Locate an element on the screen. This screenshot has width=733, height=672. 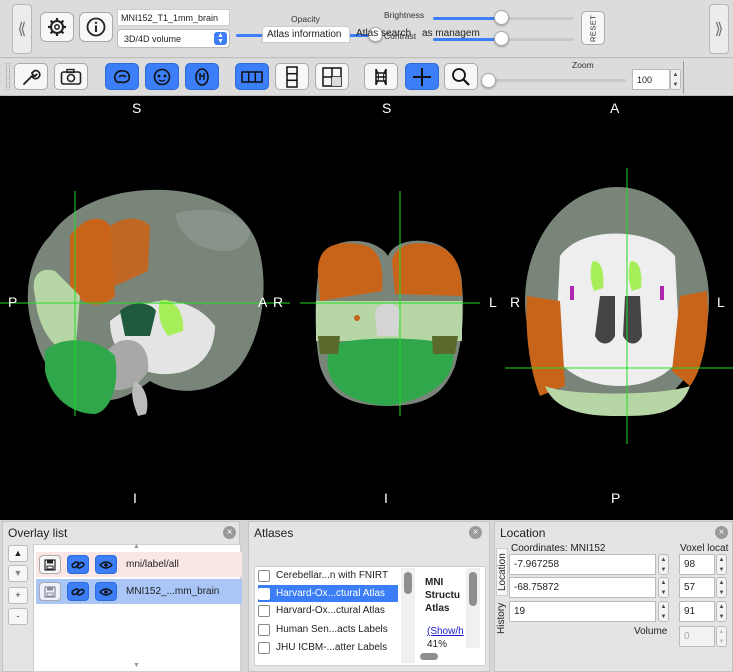
coordinate-x-field: -7.967258 is located at coordinates (582, 564).